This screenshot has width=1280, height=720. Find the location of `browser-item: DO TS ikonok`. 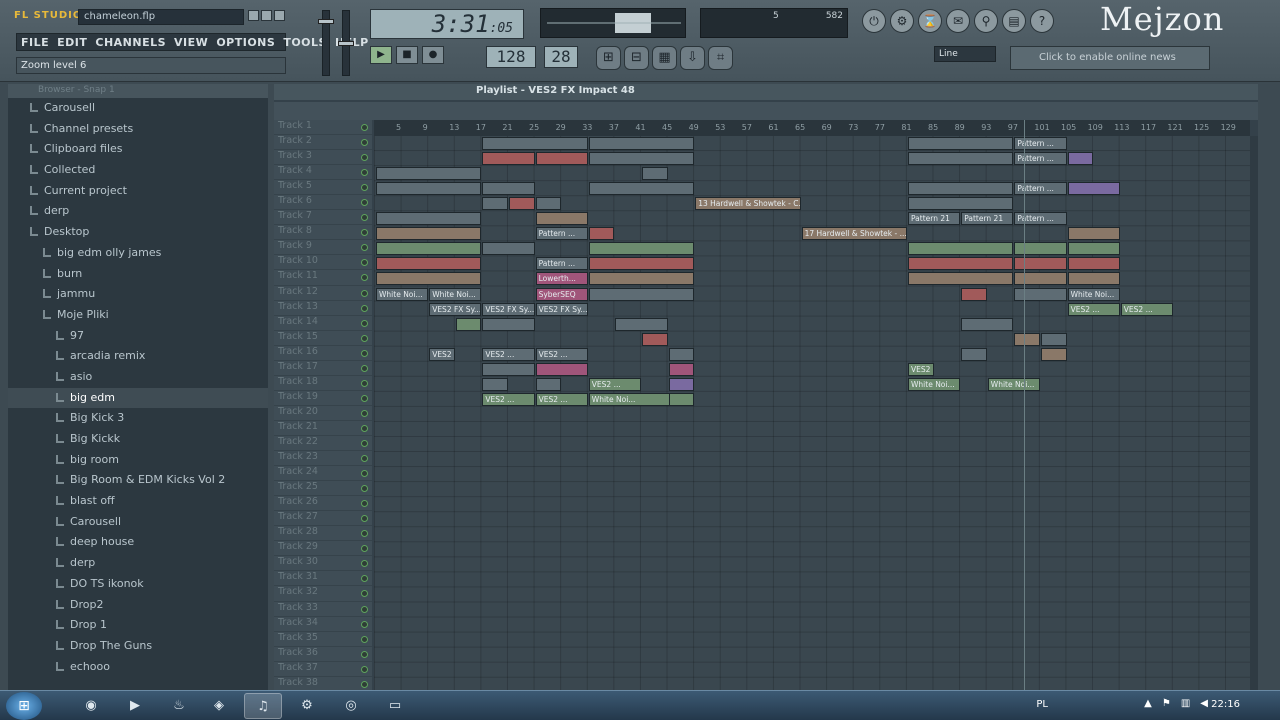

browser-item: DO TS ikonok is located at coordinates (138, 584).